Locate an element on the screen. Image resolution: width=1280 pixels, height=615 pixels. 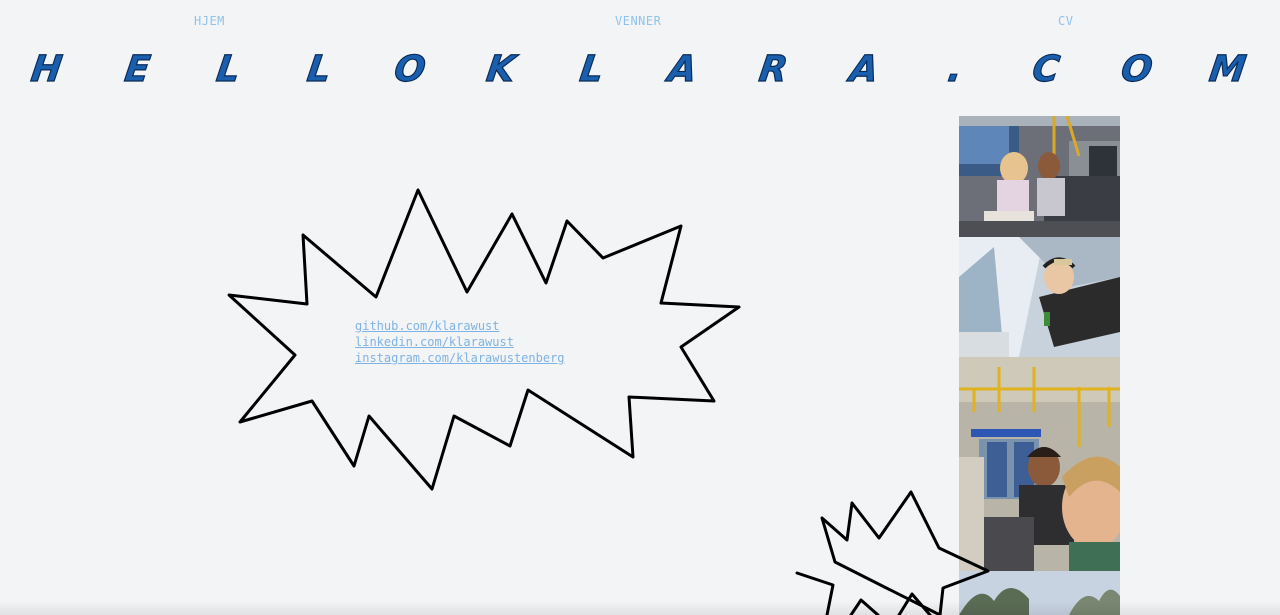
site-title-letters: H E L L O K L A R A. C O M is located at coordinates (638, 69).